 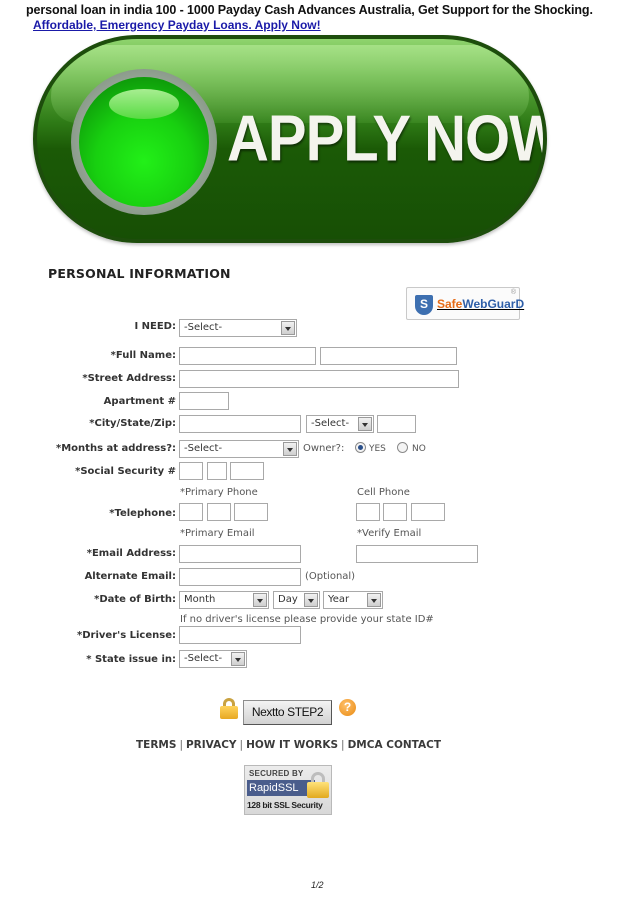 I want to click on months-at-address-label: *Months at address?:, so click(x=116, y=448).